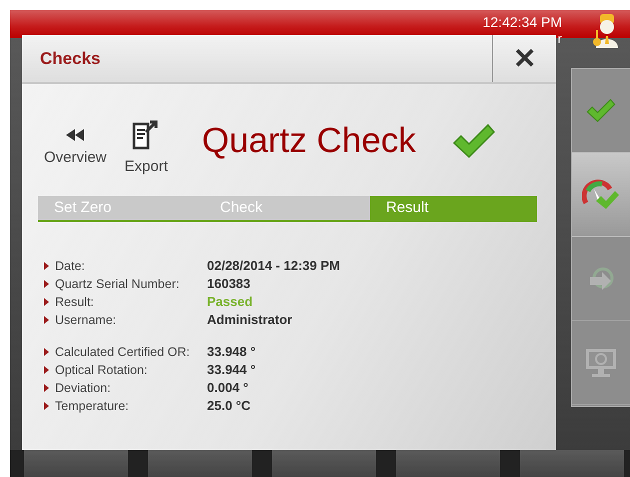  What do you see at coordinates (83, 388) in the screenshot?
I see `field-label: Deviation:` at bounding box center [83, 388].